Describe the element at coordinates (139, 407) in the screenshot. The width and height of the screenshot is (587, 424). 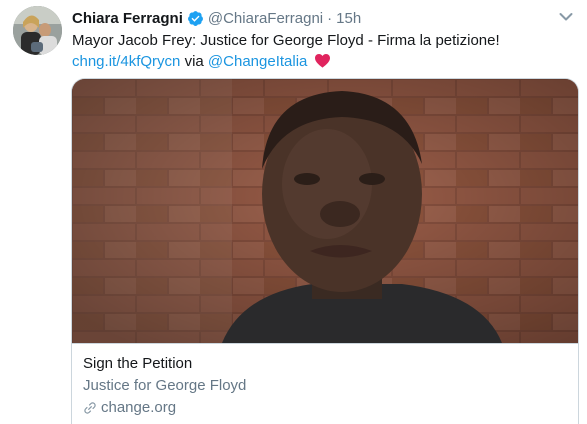
I see `card-domain-text: change.org` at that location.